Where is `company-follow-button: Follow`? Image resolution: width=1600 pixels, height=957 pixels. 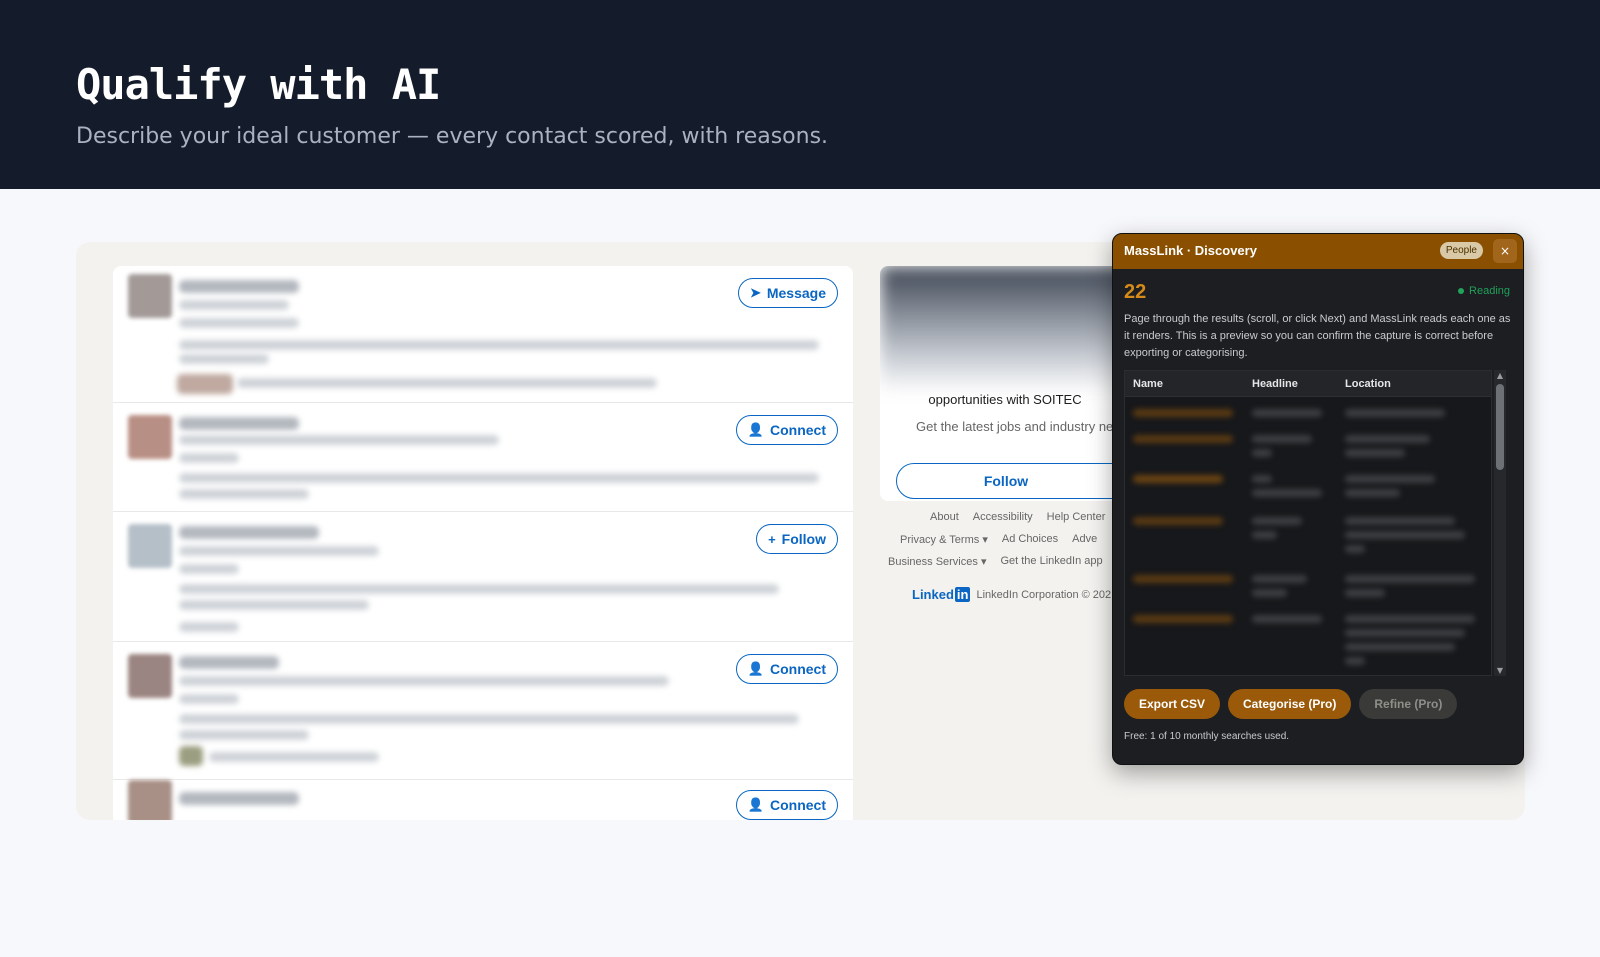
company-follow-button: Follow is located at coordinates (1013, 481).